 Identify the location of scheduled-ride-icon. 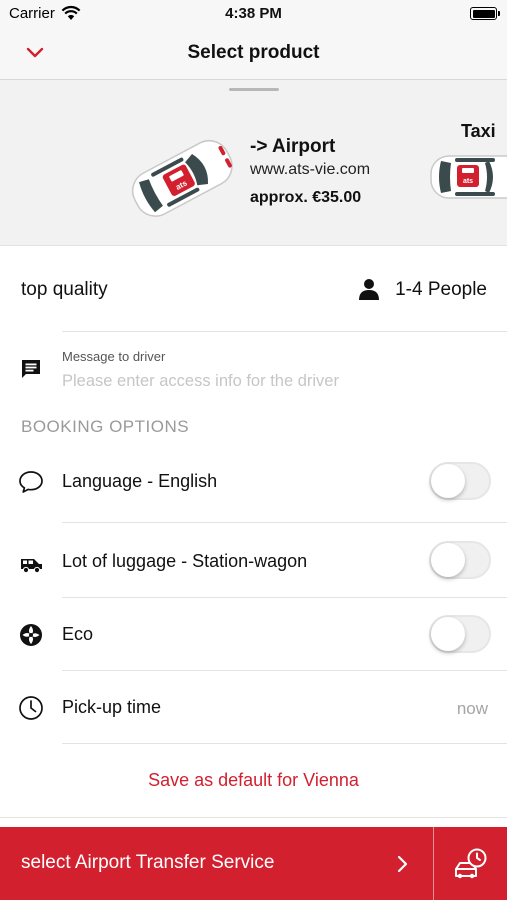
(471, 863).